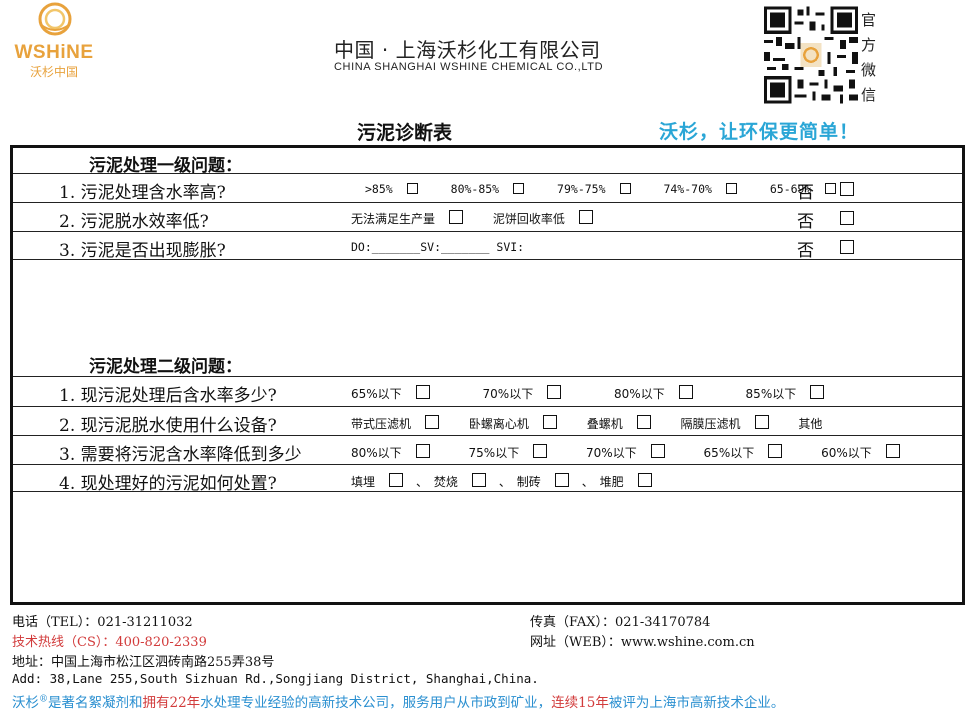  I want to click on tagline-highlight: 连续15年, so click(580, 703).